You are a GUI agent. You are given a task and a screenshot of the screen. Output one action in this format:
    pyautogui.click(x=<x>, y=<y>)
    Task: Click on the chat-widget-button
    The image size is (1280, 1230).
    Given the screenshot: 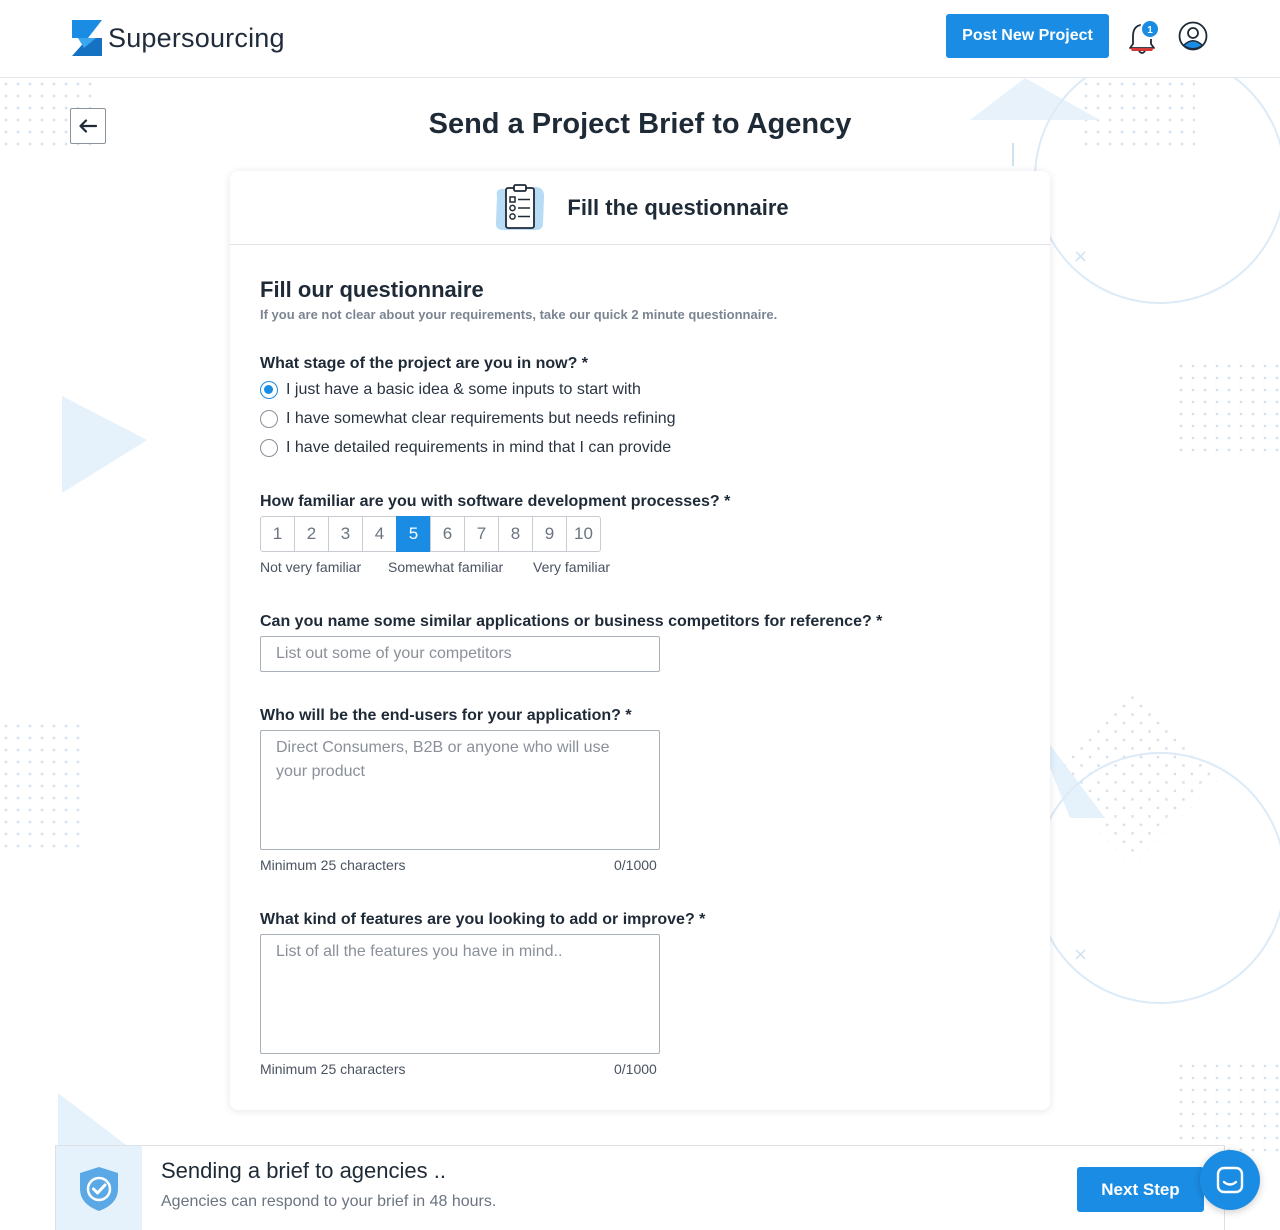 What is the action you would take?
    pyautogui.click(x=1230, y=1180)
    